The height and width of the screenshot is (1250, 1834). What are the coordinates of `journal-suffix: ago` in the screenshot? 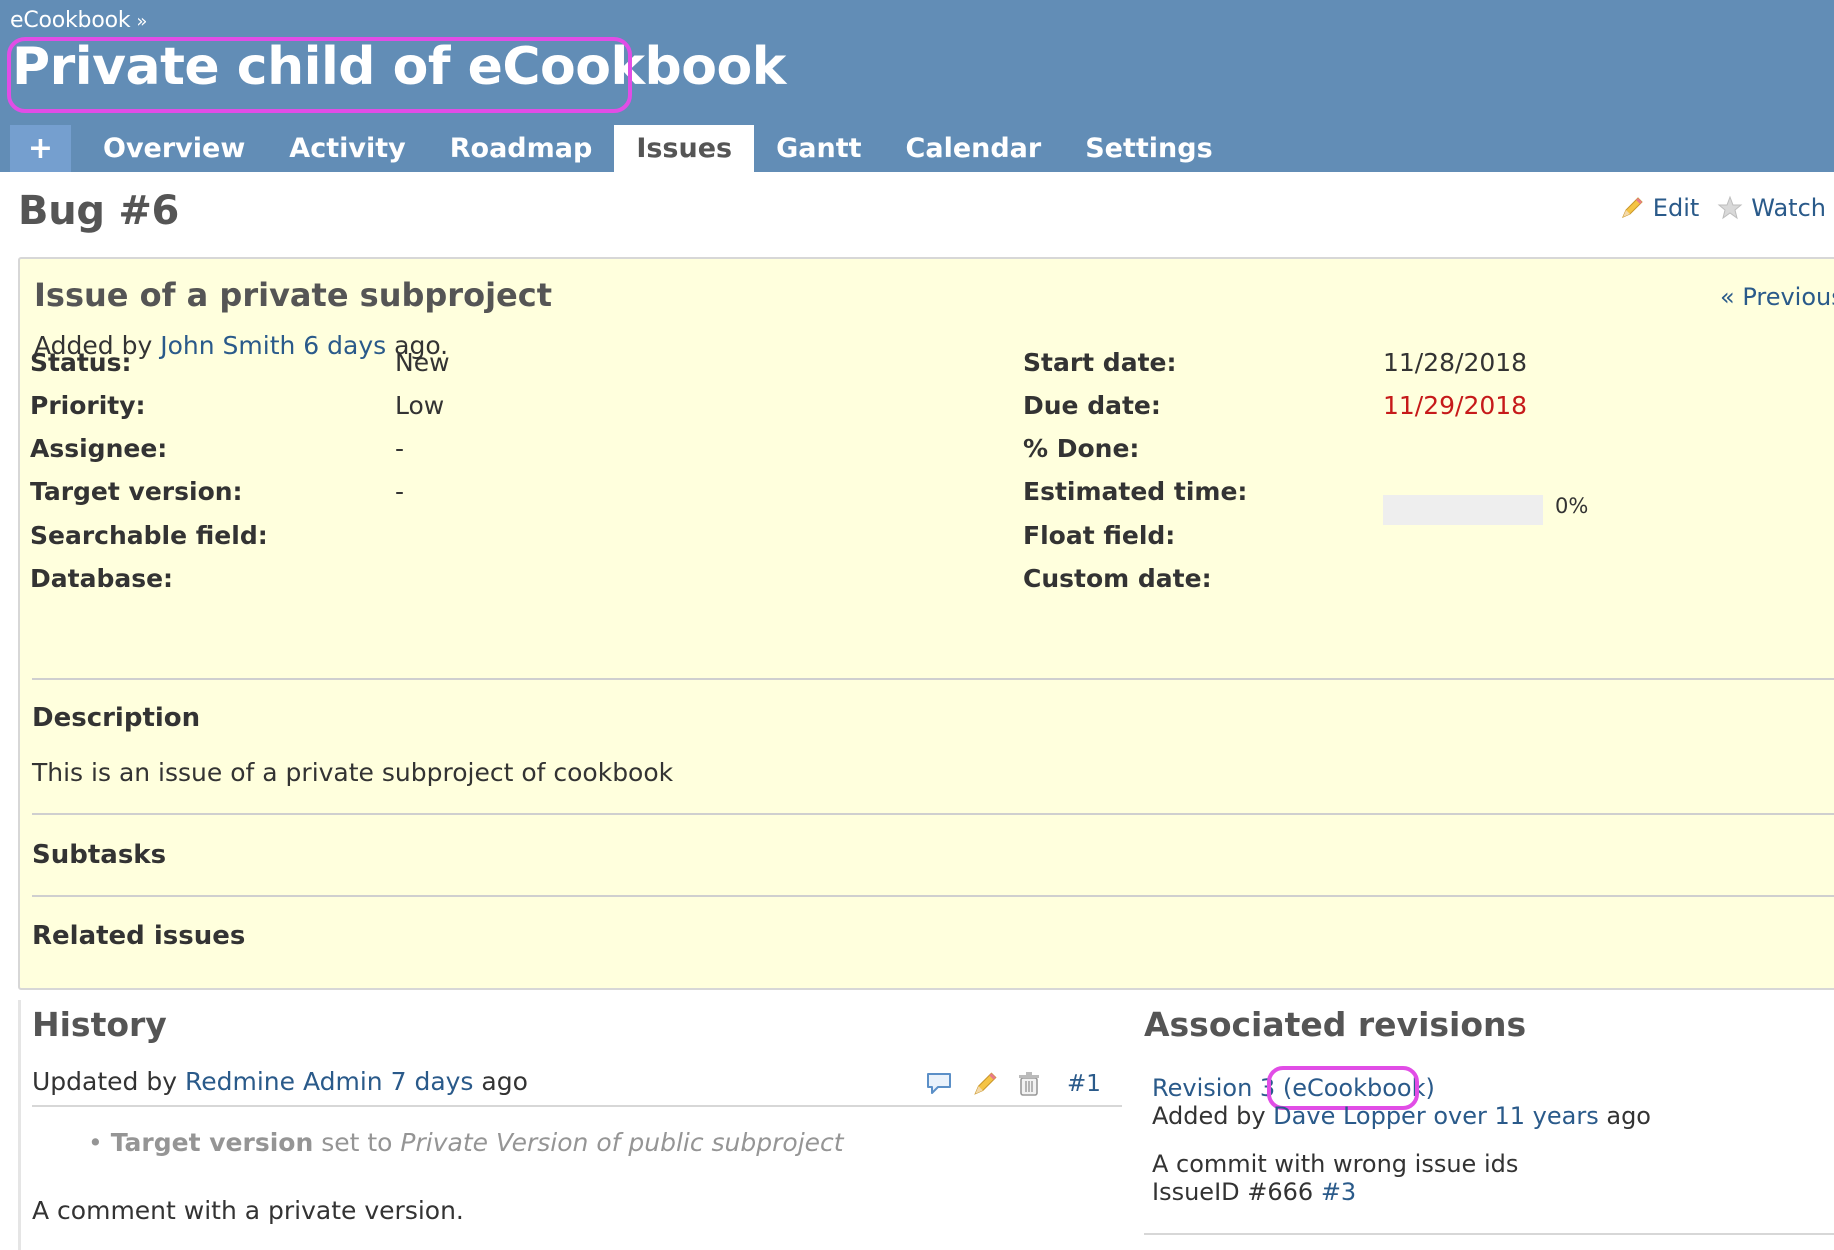 It's located at (504, 1081).